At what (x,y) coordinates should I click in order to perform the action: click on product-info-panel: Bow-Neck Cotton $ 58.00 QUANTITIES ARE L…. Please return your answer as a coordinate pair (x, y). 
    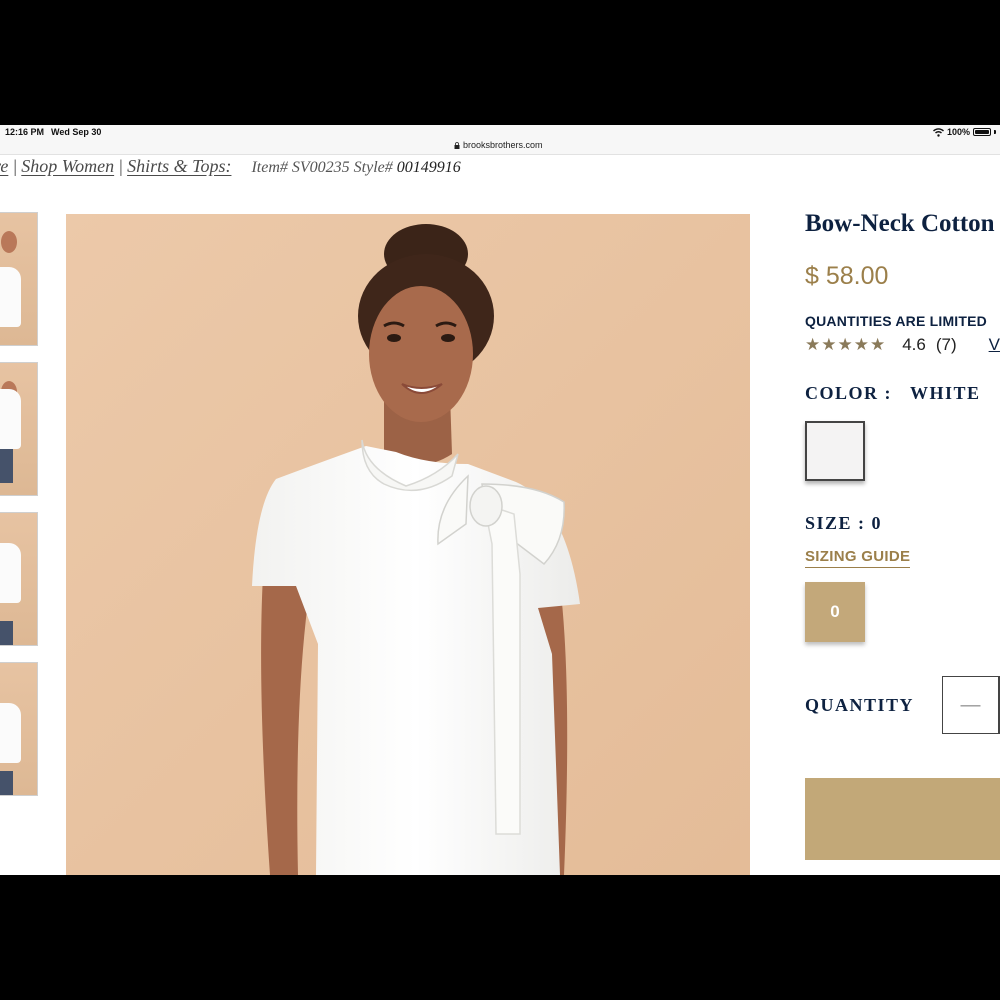
    Looking at the image, I should click on (902, 472).